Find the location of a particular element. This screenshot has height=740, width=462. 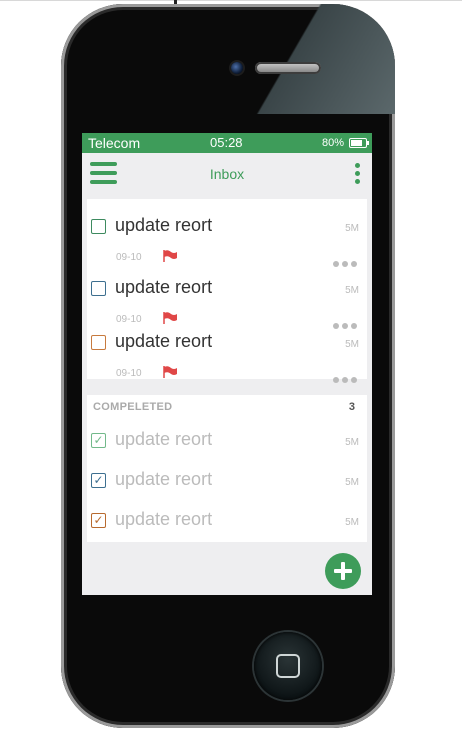

speaker-grille is located at coordinates (288, 68).